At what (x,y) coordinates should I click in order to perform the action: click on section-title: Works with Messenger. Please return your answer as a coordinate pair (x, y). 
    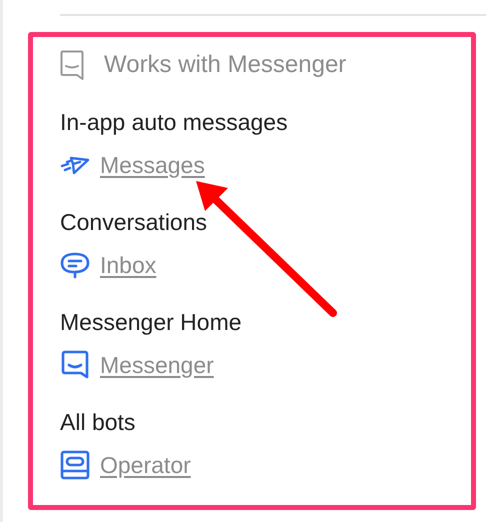
    Looking at the image, I should click on (225, 65).